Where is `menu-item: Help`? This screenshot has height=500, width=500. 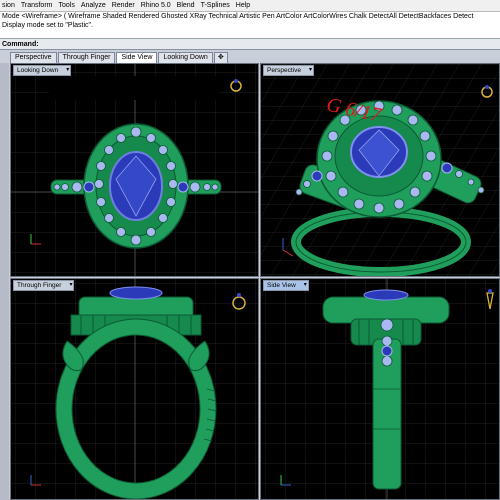 menu-item: Help is located at coordinates (244, 5).